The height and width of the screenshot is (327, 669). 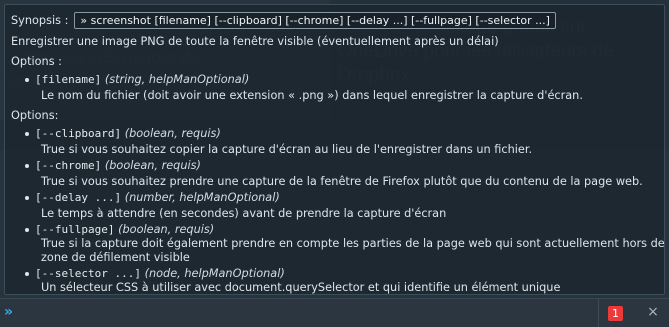 I want to click on close-icon: ×, so click(x=653, y=312).